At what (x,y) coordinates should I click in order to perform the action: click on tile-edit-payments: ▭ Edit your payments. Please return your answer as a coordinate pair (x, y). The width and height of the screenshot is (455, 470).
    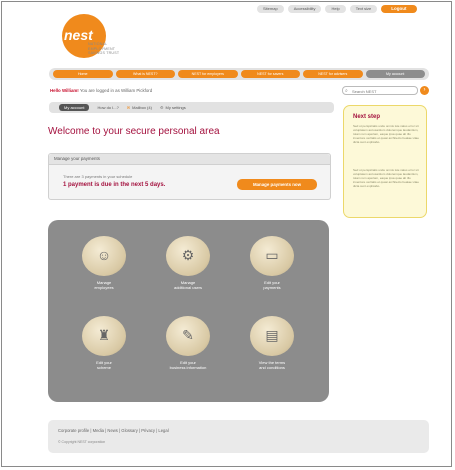
    Looking at the image, I should click on (272, 263).